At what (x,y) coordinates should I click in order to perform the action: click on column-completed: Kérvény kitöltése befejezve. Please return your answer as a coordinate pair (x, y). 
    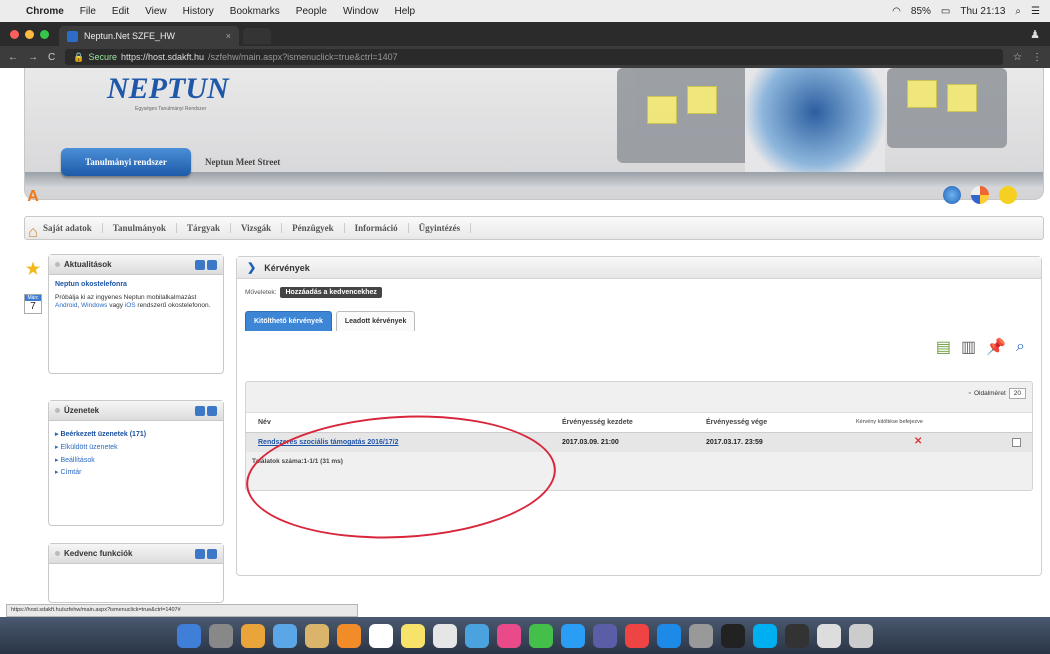
    Looking at the image, I should click on (889, 422).